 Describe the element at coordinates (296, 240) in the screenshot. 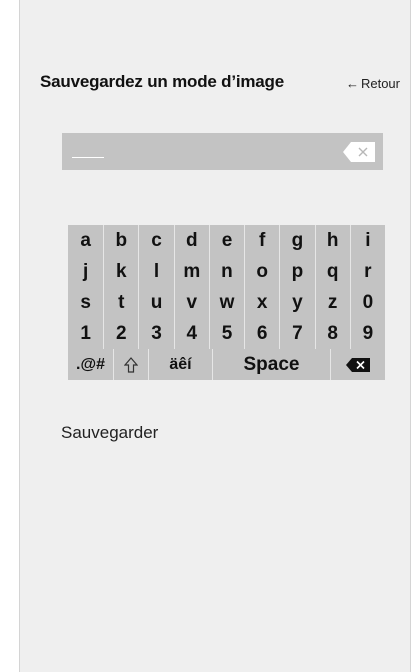

I see `key-g: g` at that location.